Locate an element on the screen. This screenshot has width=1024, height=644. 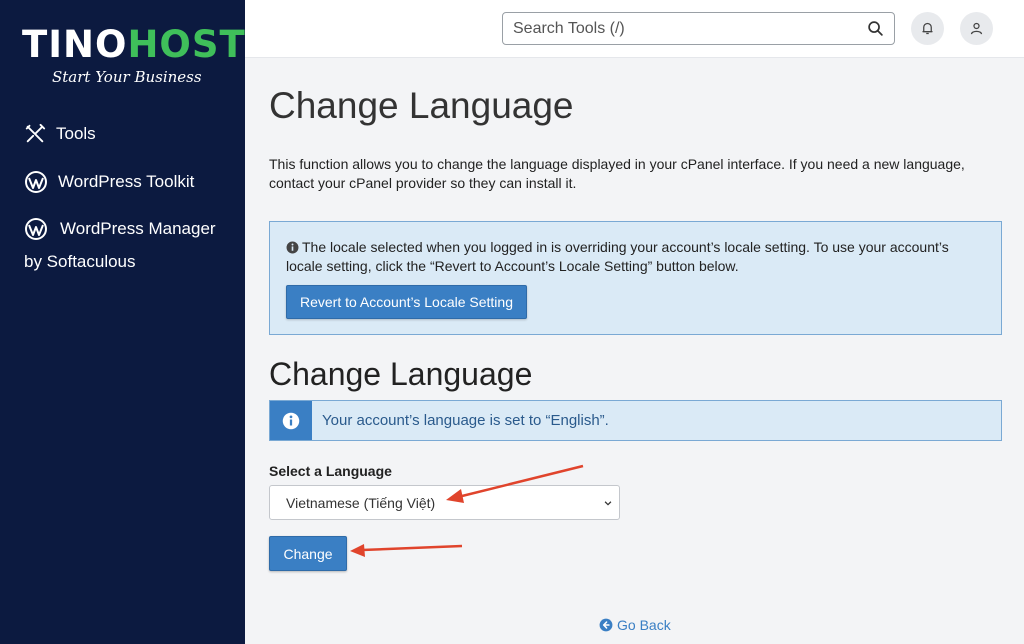
sidebar-item-wordpress-toolkit: WordPress Toolkit is located at coordinates (109, 182).